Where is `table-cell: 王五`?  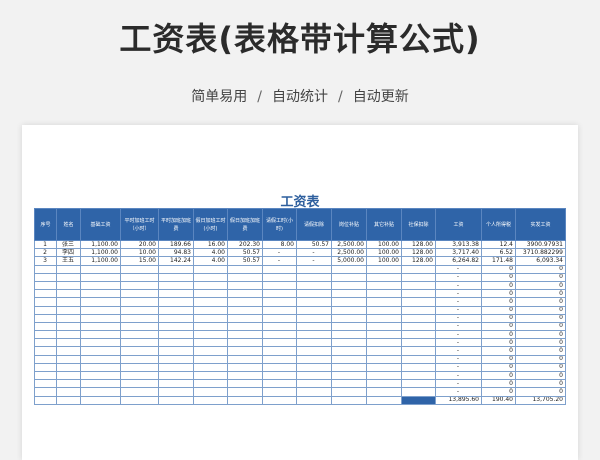 table-cell: 王五 is located at coordinates (68, 261).